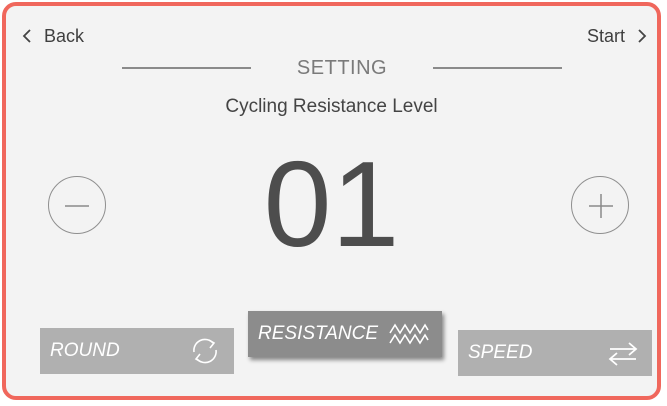 This screenshot has width=667, height=406. I want to click on chevron-left-icon, so click(26, 36).